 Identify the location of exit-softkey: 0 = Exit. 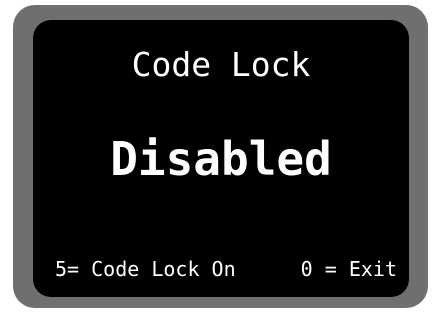
(349, 269).